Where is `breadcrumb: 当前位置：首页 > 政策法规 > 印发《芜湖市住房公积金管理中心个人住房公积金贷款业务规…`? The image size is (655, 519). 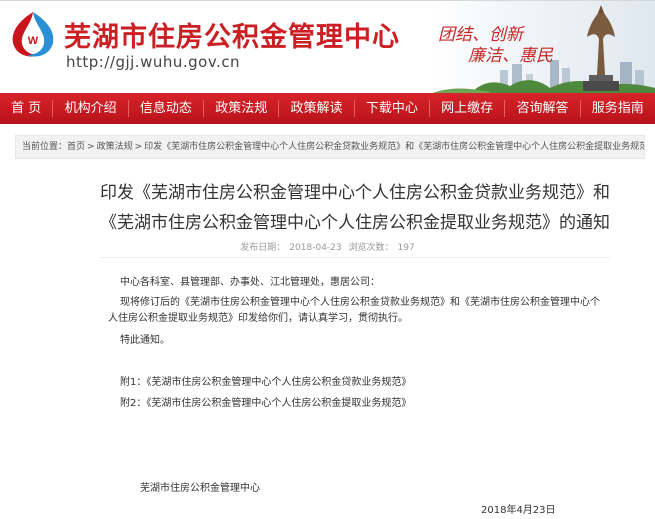
breadcrumb: 当前位置：首页 > 政策法规 > 印发《芜湖市住房公积金管理中心个人住房公积金贷款业务规… is located at coordinates (330, 147).